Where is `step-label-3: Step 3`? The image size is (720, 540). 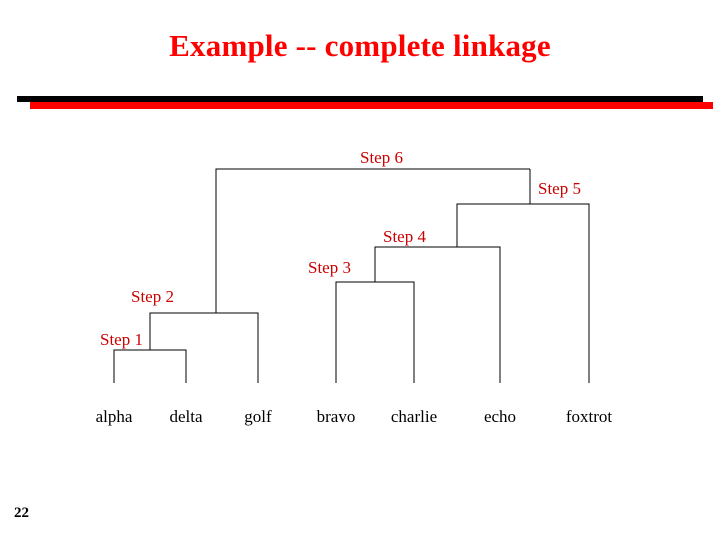
step-label-3: Step 3 is located at coordinates (329, 267).